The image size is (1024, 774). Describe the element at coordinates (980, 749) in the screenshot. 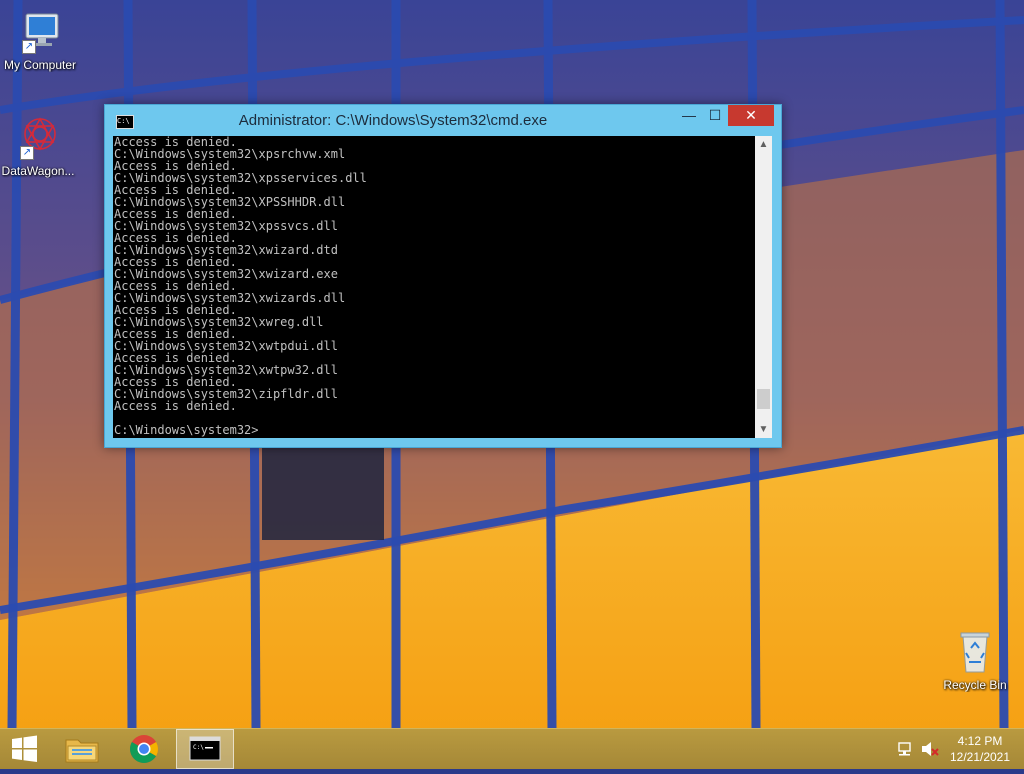

I see `tray-clock: 4:12 PM 12/21/2021` at that location.